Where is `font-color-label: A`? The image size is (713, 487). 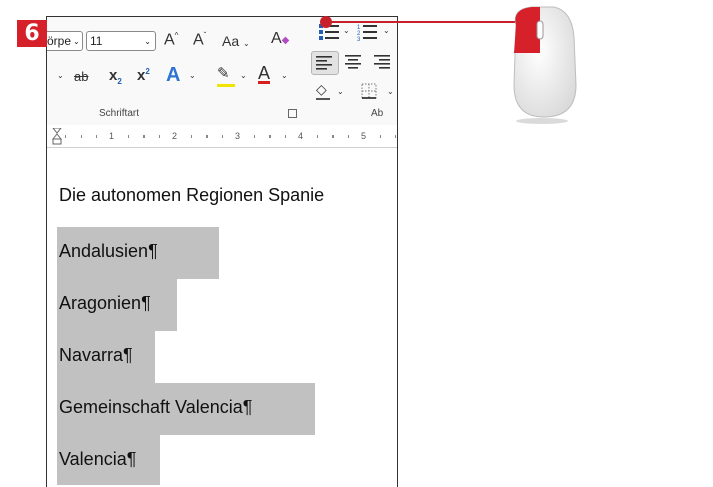
font-color-label: A is located at coordinates (264, 73).